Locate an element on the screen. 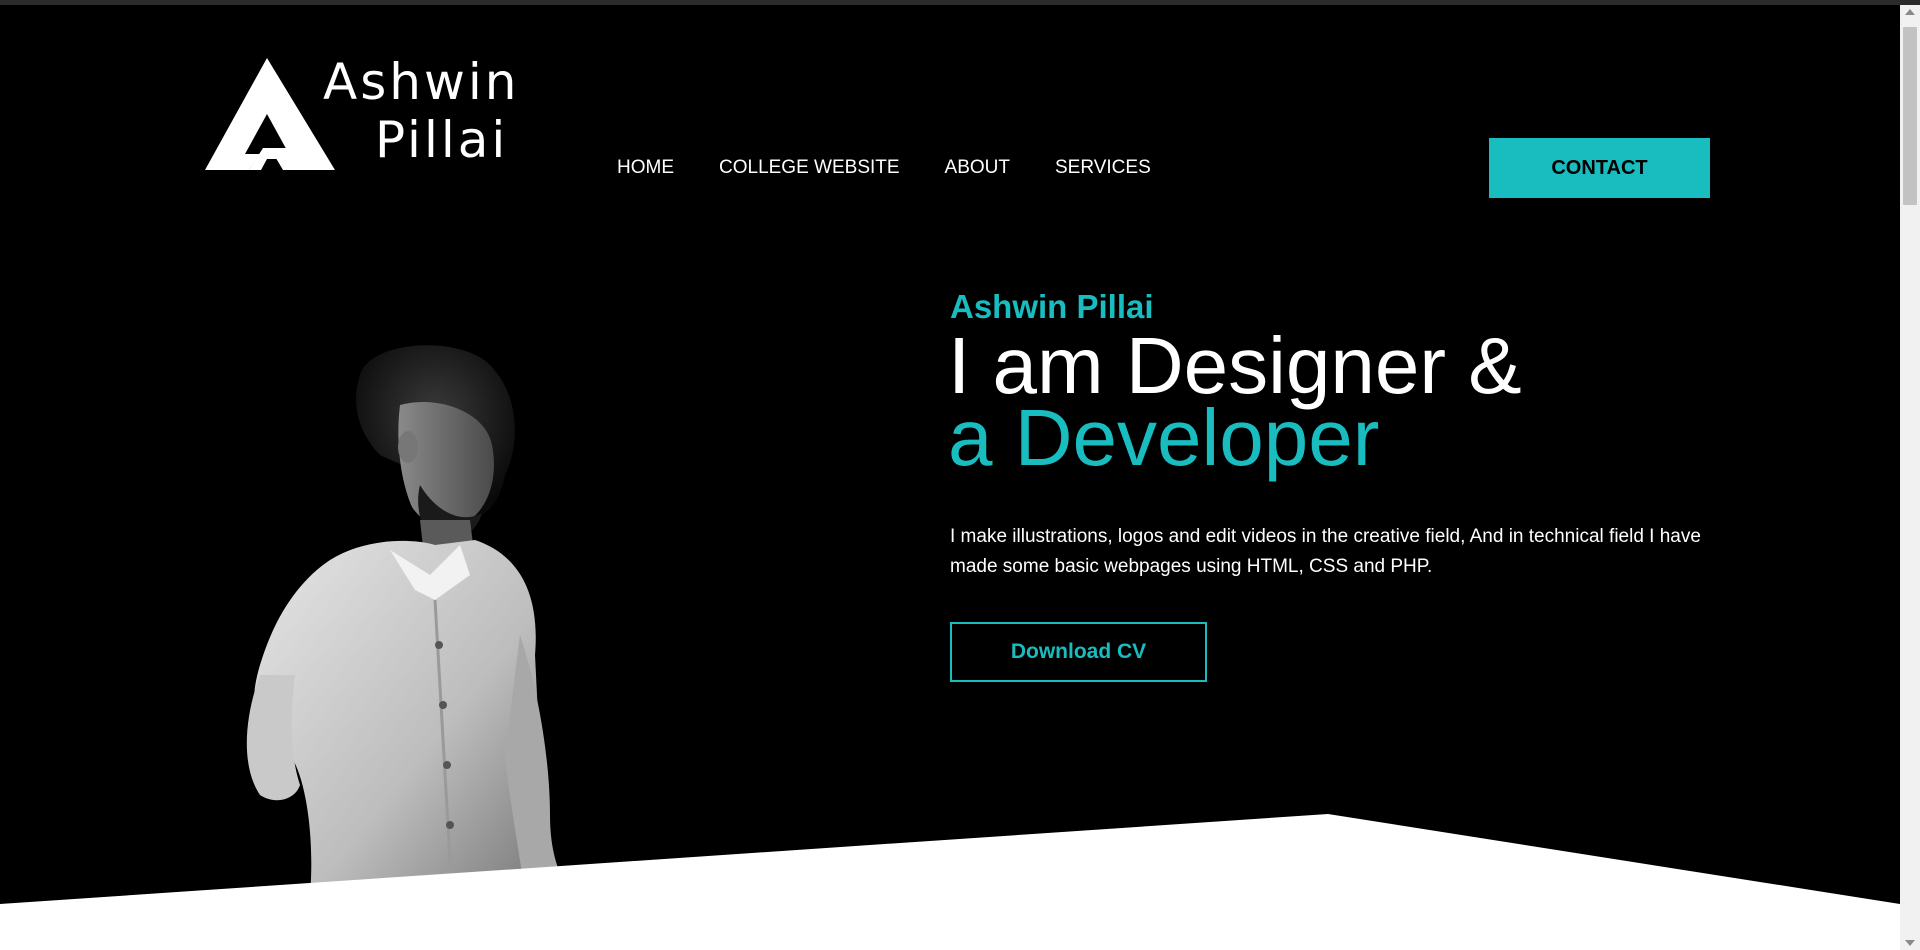 This screenshot has width=1920, height=950. hero-headline-line-2: a Developer is located at coordinates (1164, 437).